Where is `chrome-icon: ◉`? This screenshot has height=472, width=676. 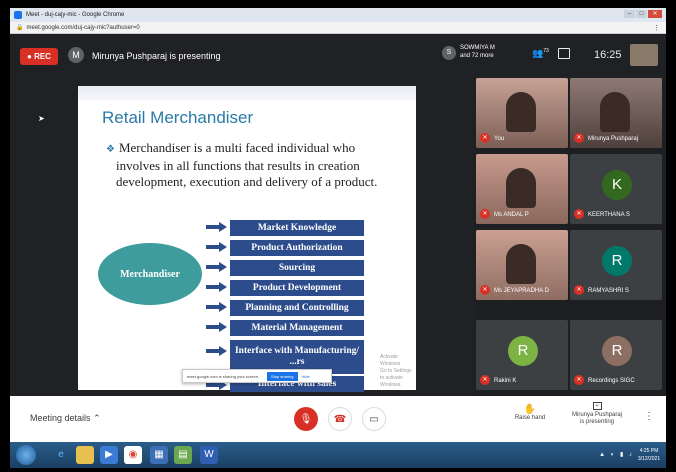 chrome-icon: ◉ is located at coordinates (133, 455).